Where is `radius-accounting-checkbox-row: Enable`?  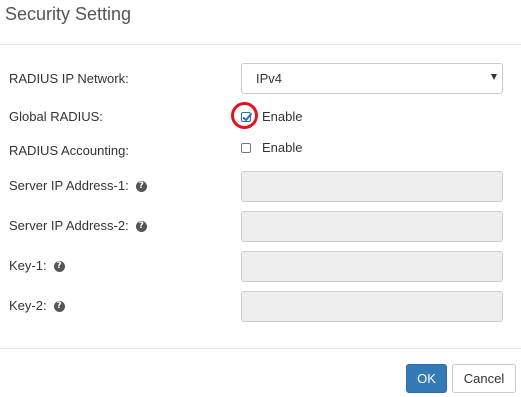
radius-accounting-checkbox-row: Enable is located at coordinates (271, 148).